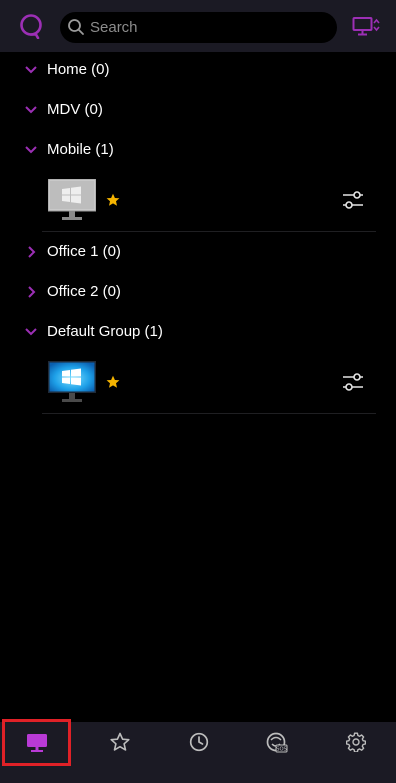 The image size is (396, 783). What do you see at coordinates (198, 70) in the screenshot?
I see `group-row-home: Home (0)` at bounding box center [198, 70].